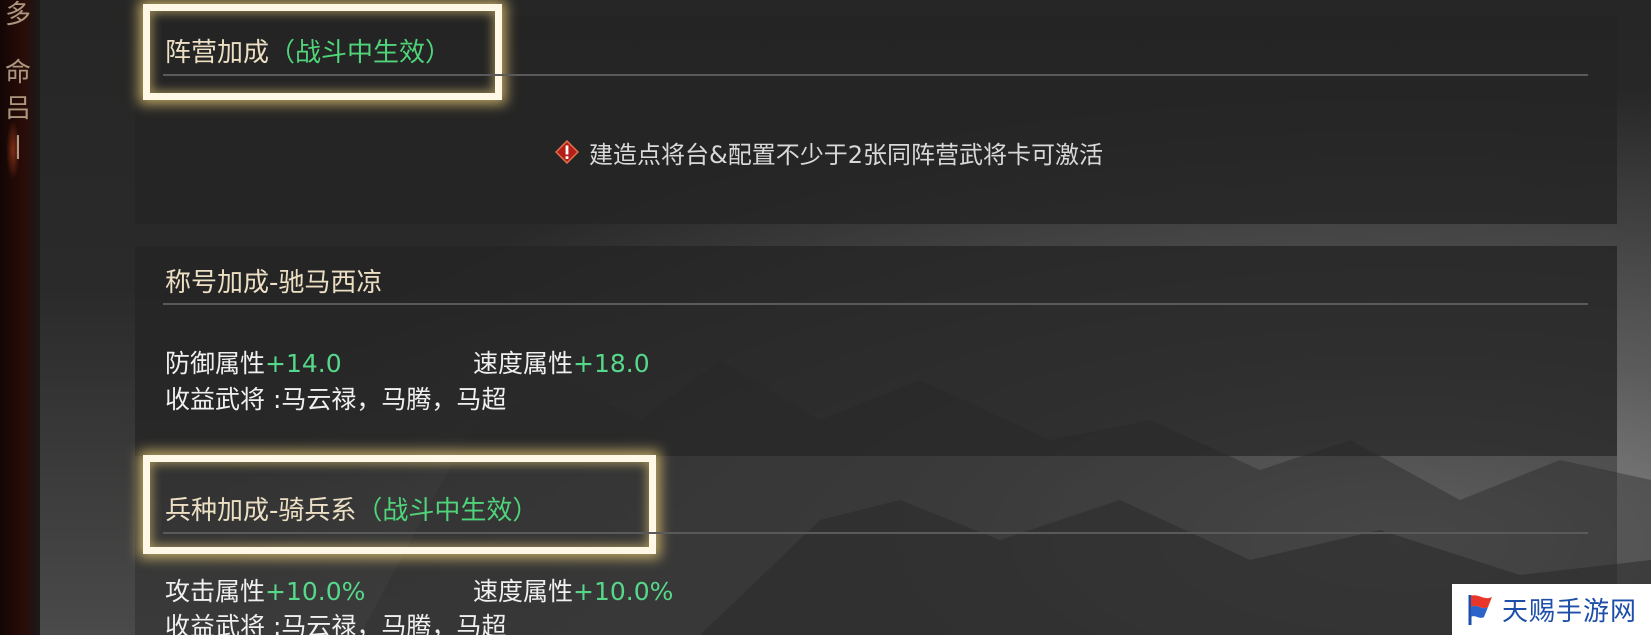  Describe the element at coordinates (1570, 612) in the screenshot. I see `watermark-text: 天赐手游网` at that location.